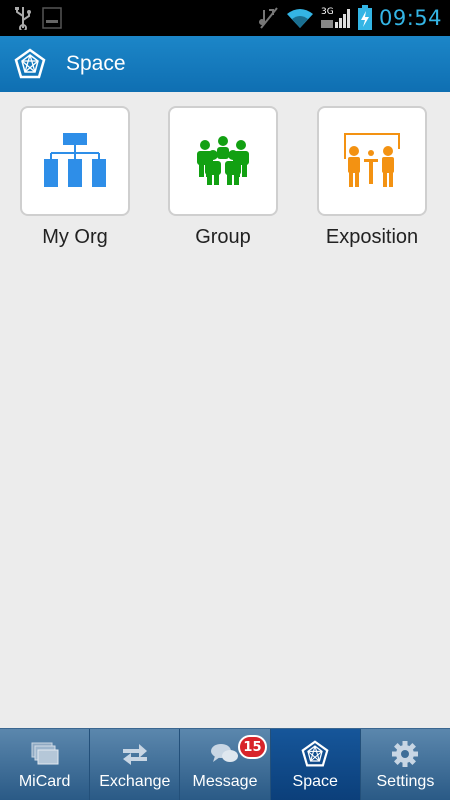 The height and width of the screenshot is (800, 450). I want to click on app-bar: Space, so click(225, 64).